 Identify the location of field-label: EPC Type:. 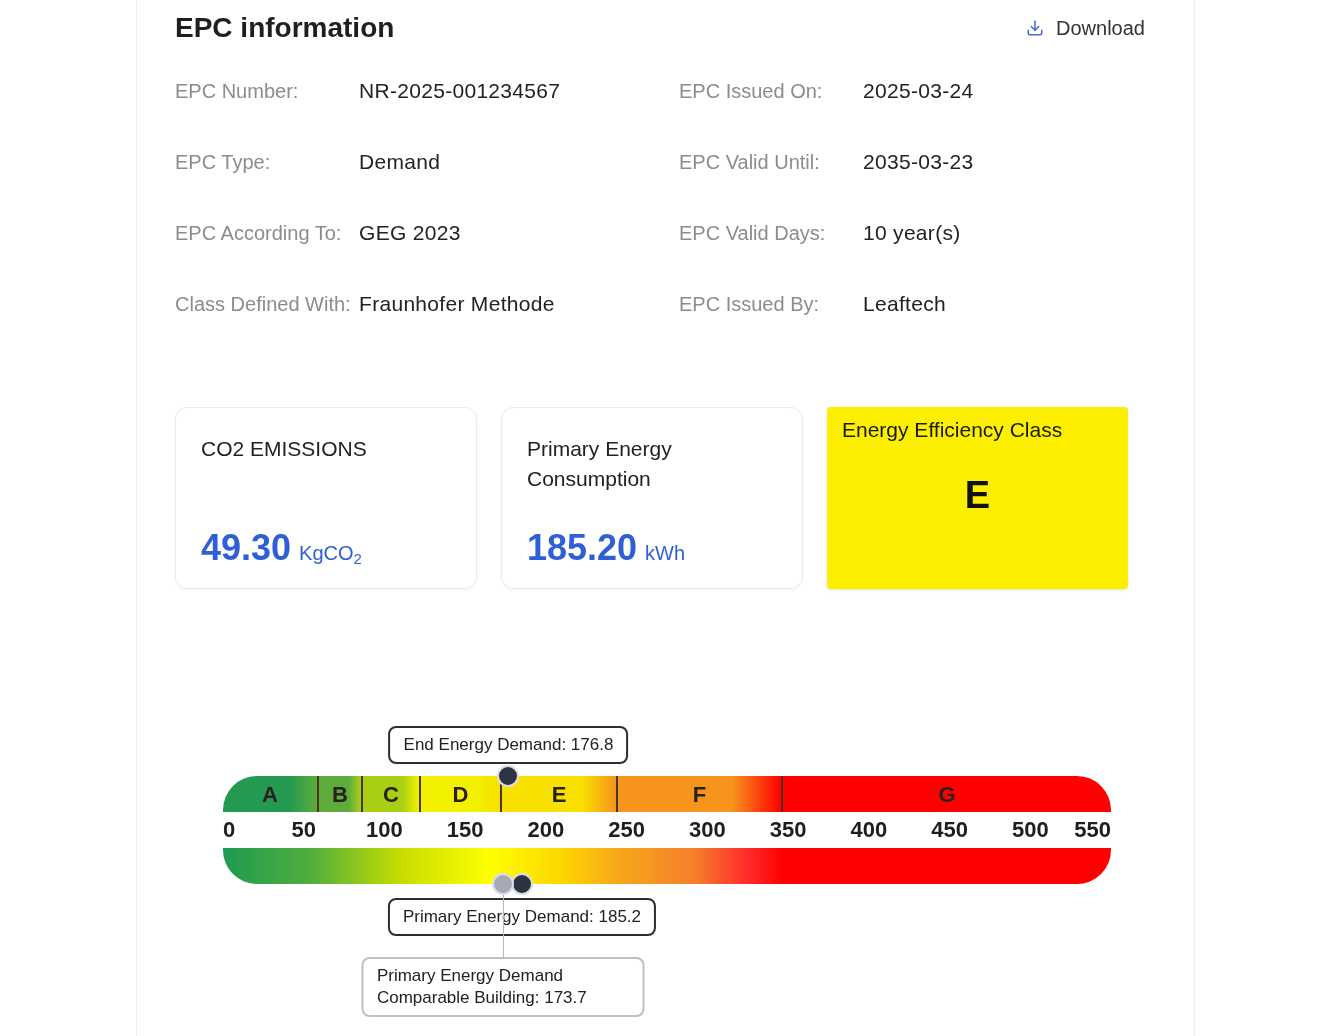
(223, 162).